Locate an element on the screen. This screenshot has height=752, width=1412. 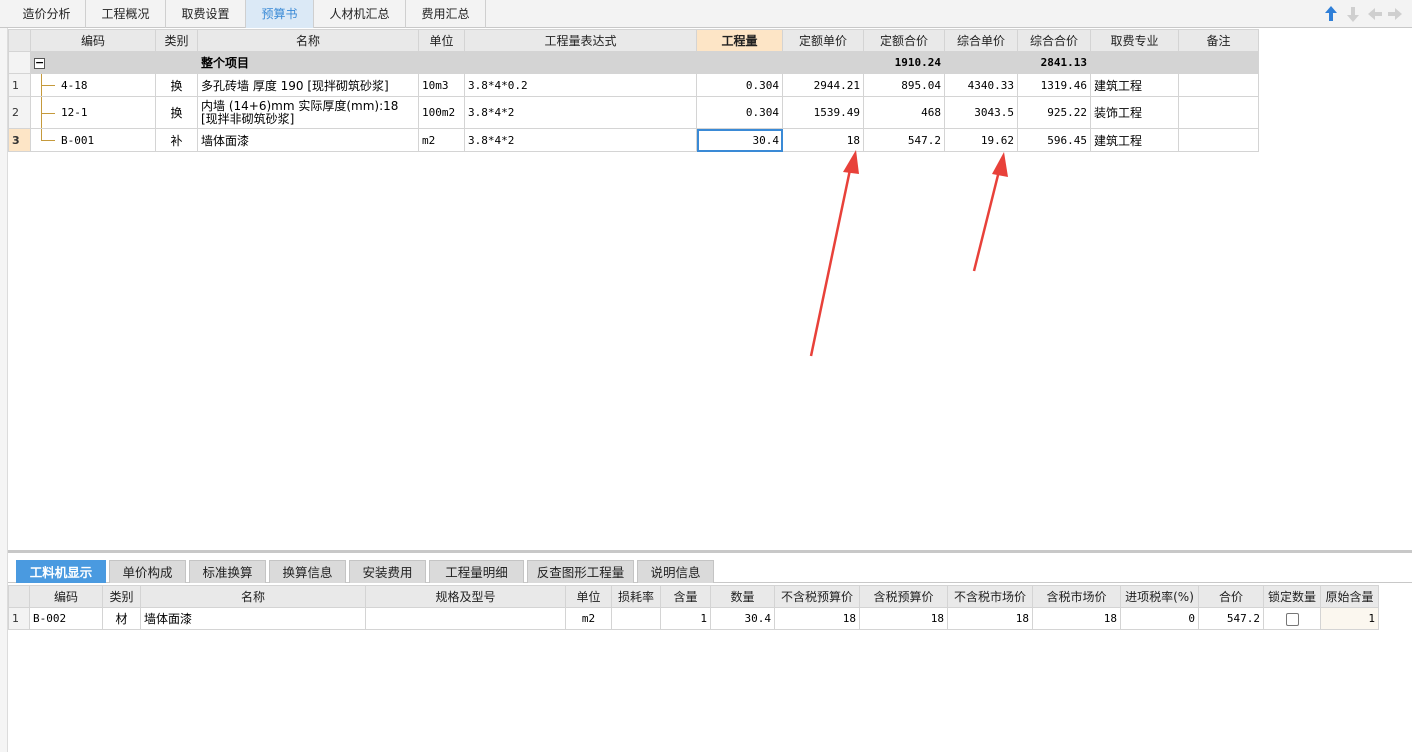
header-loss-rate: 损耗率 is located at coordinates (636, 596).